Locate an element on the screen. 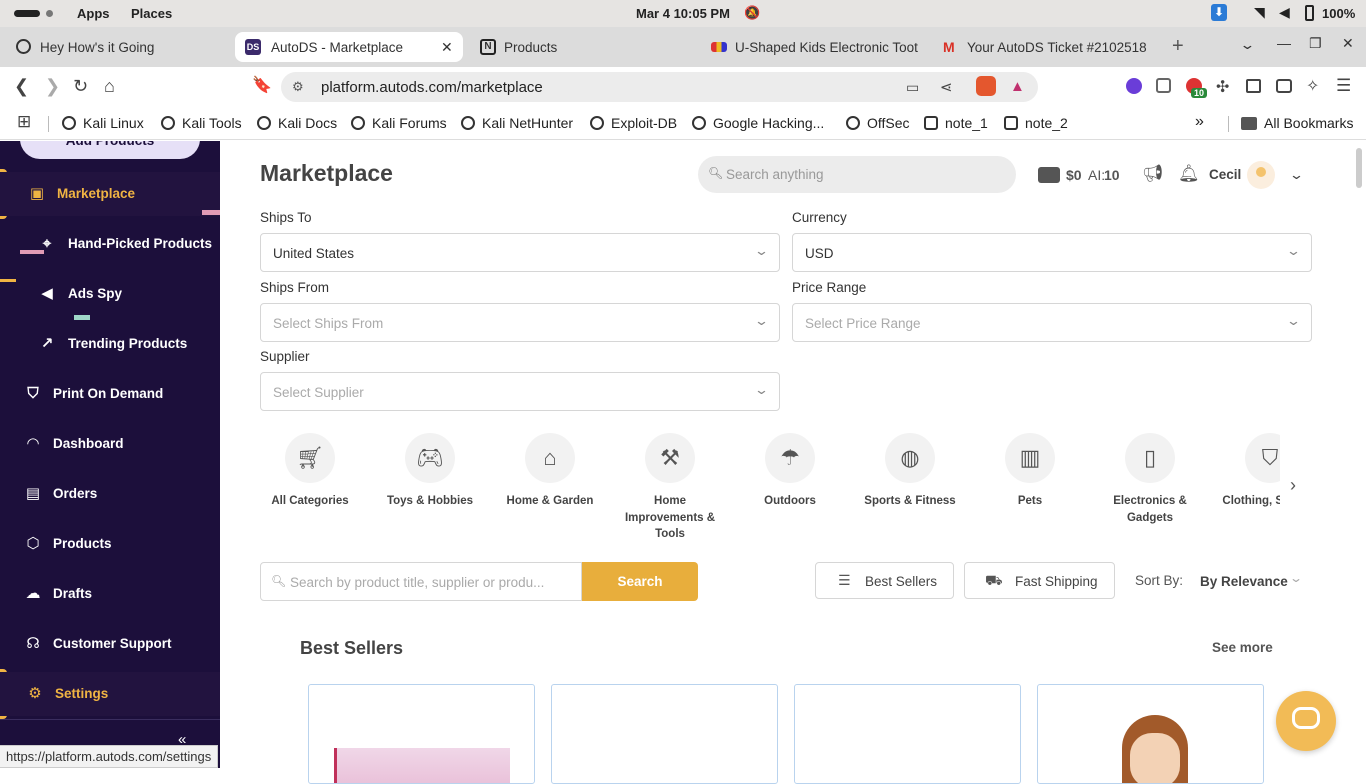 The width and height of the screenshot is (1366, 784). page-scrollbar is located at coordinates (1359, 168).